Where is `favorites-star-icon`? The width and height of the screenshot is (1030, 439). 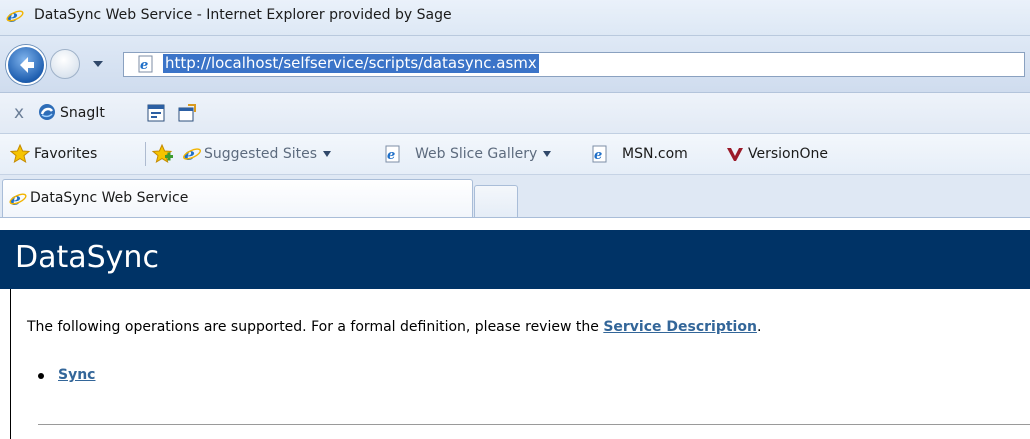 favorites-star-icon is located at coordinates (20, 155).